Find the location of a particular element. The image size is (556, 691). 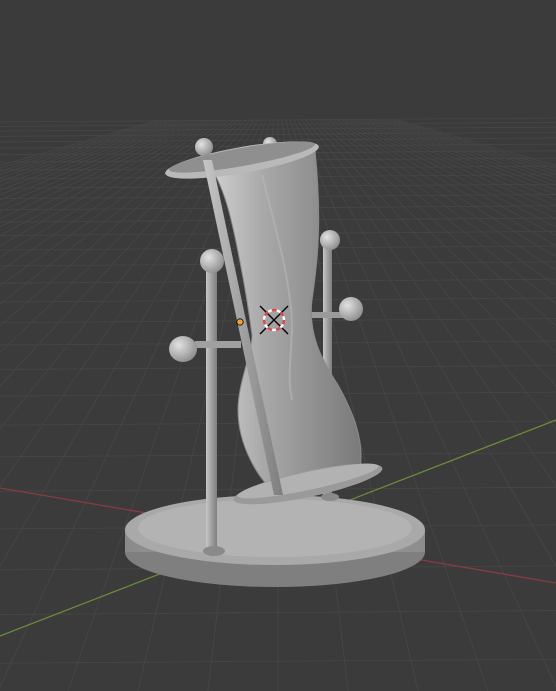

base-plate is located at coordinates (275, 541).